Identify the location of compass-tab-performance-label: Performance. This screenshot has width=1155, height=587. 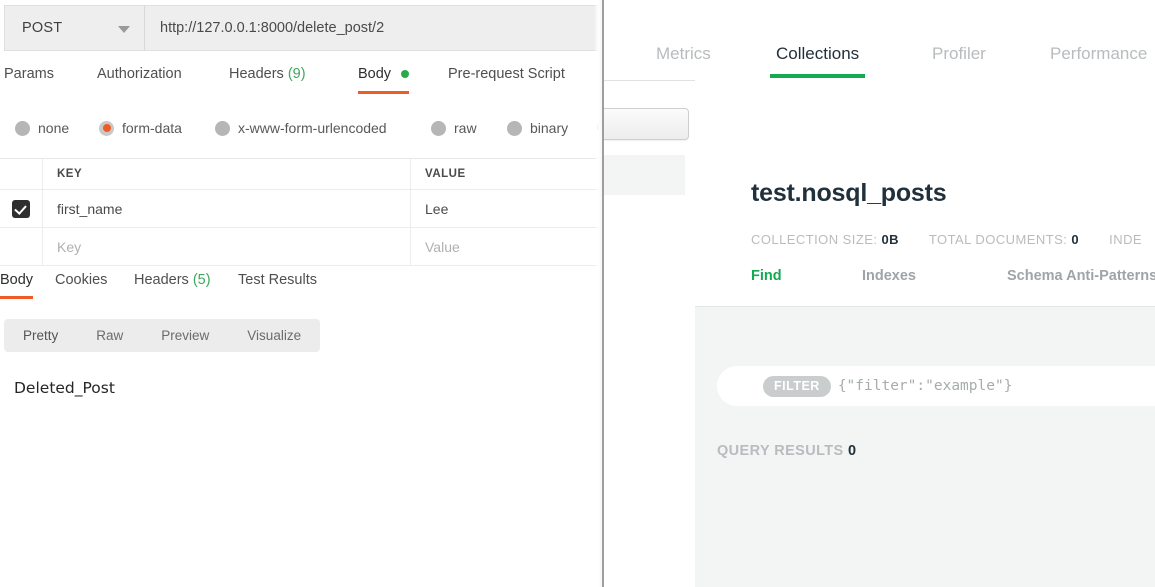
(1099, 53).